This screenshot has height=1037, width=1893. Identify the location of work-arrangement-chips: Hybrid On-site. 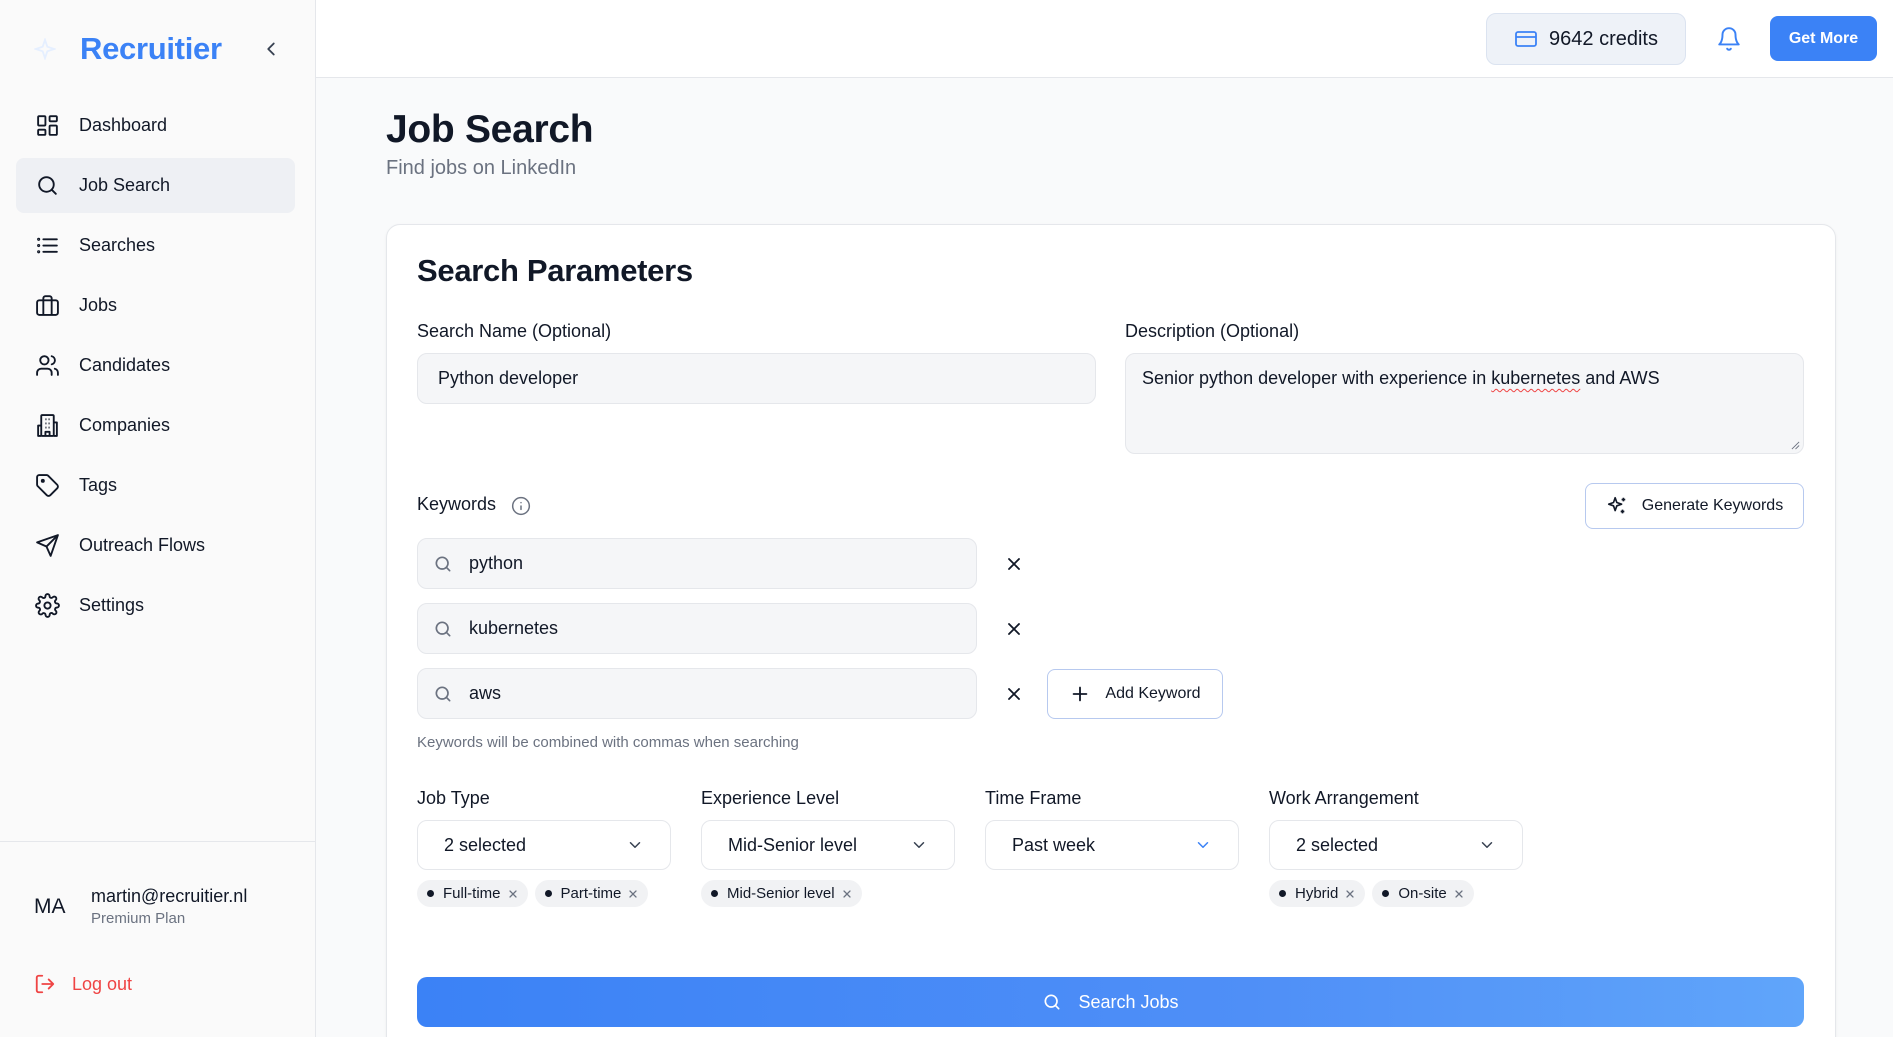
(1371, 893).